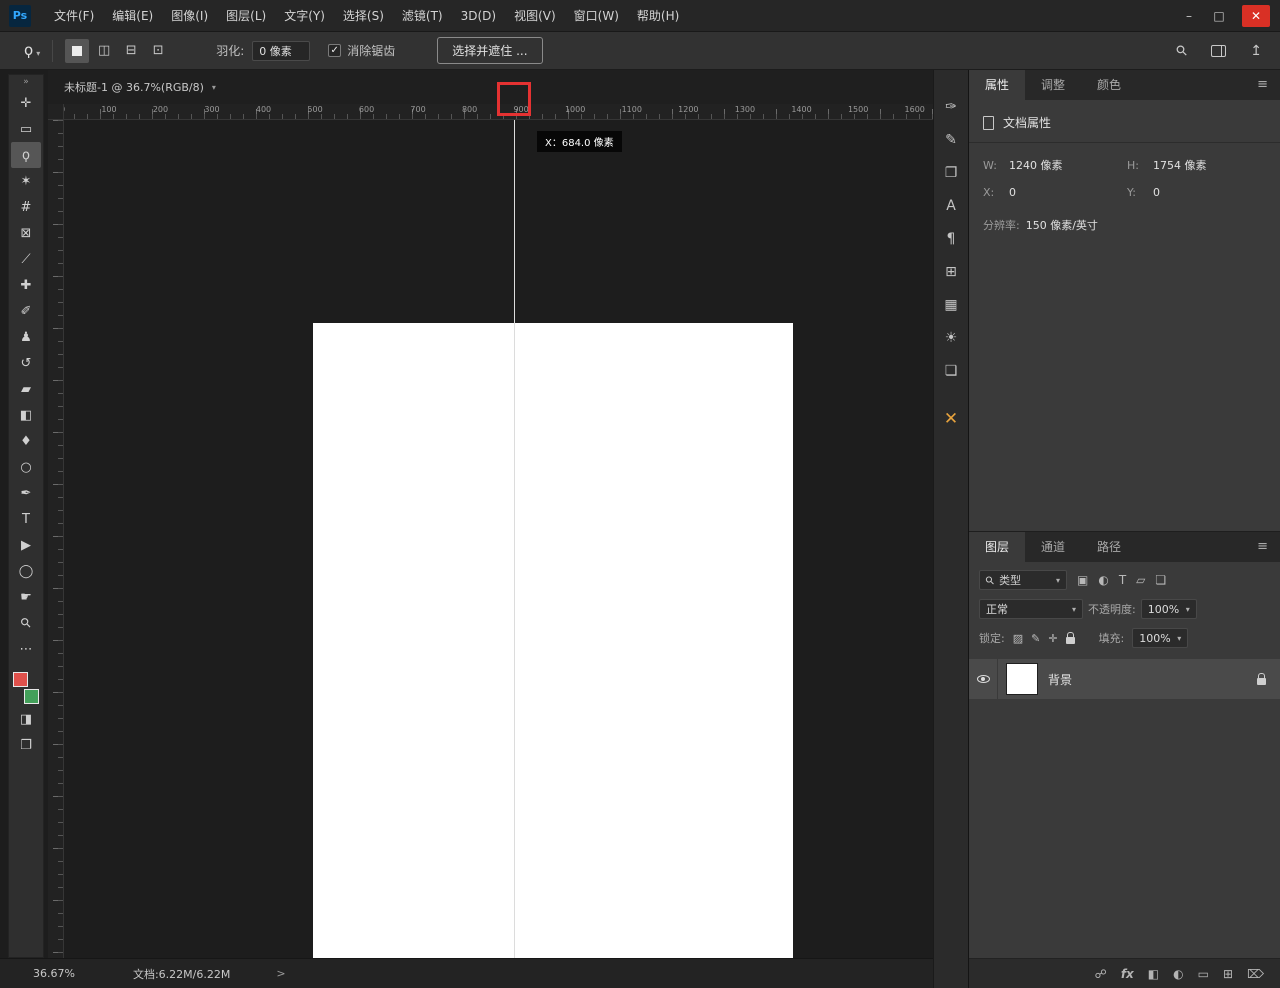 The height and width of the screenshot is (988, 1280). Describe the element at coordinates (1219, 50) in the screenshot. I see `workspace-icon` at that location.